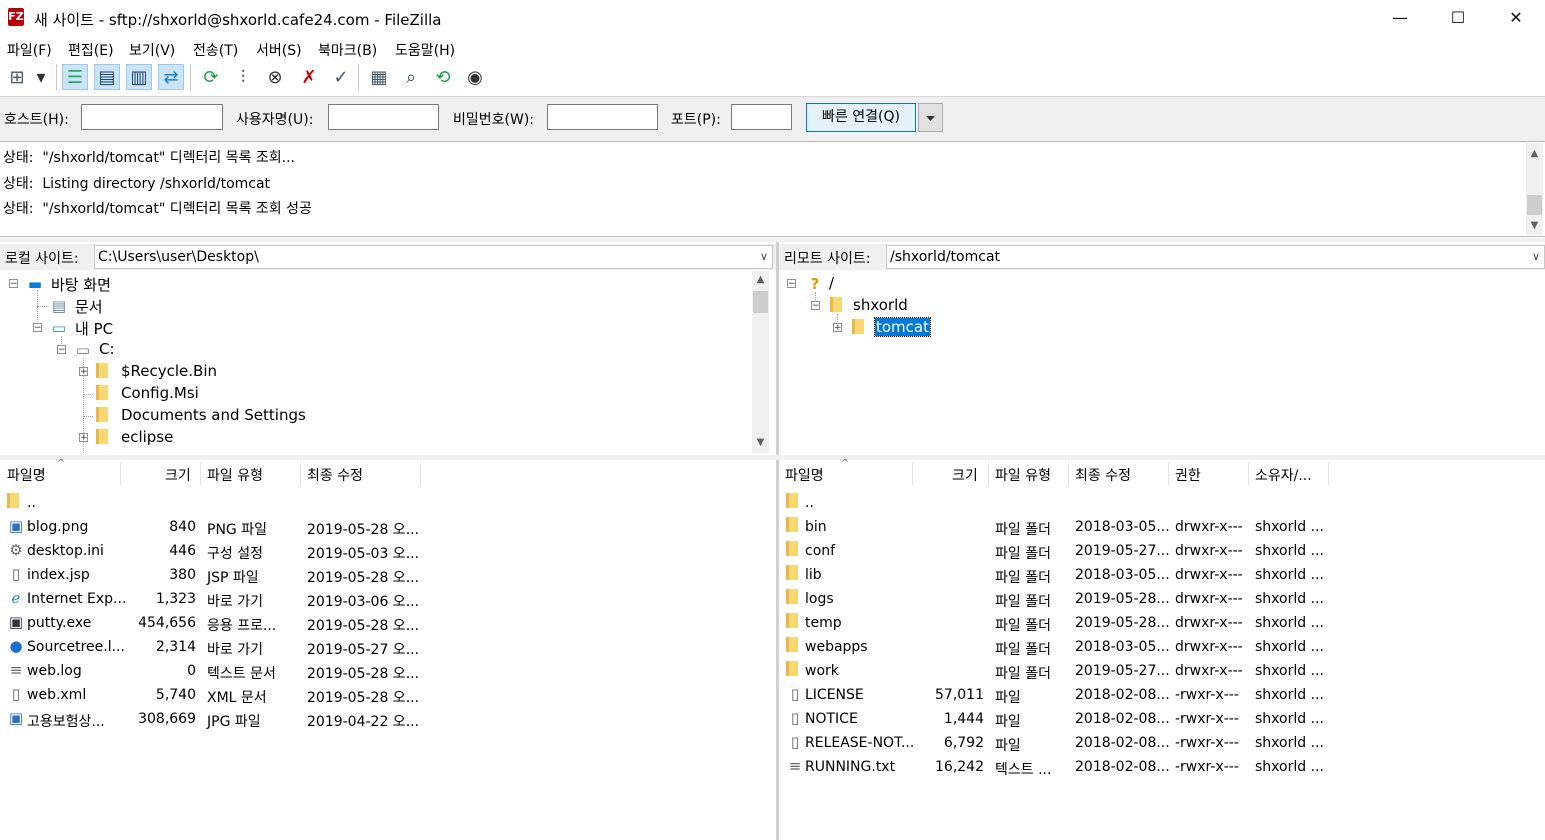 The width and height of the screenshot is (1545, 840). Describe the element at coordinates (59, 623) in the screenshot. I see `file-name: putty.exe` at that location.